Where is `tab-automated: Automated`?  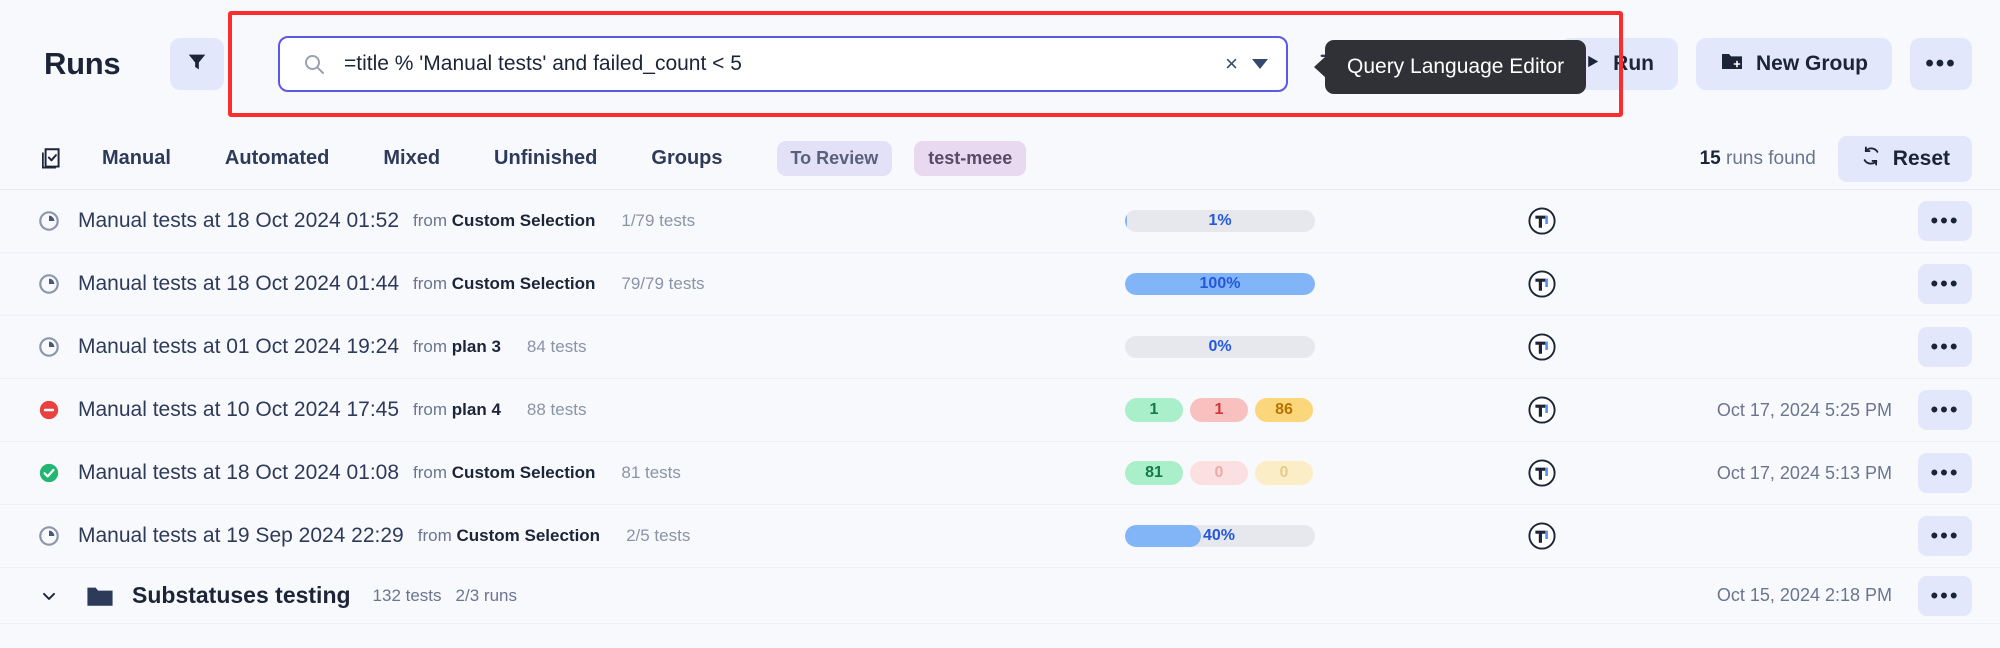 tab-automated: Automated is located at coordinates (277, 158).